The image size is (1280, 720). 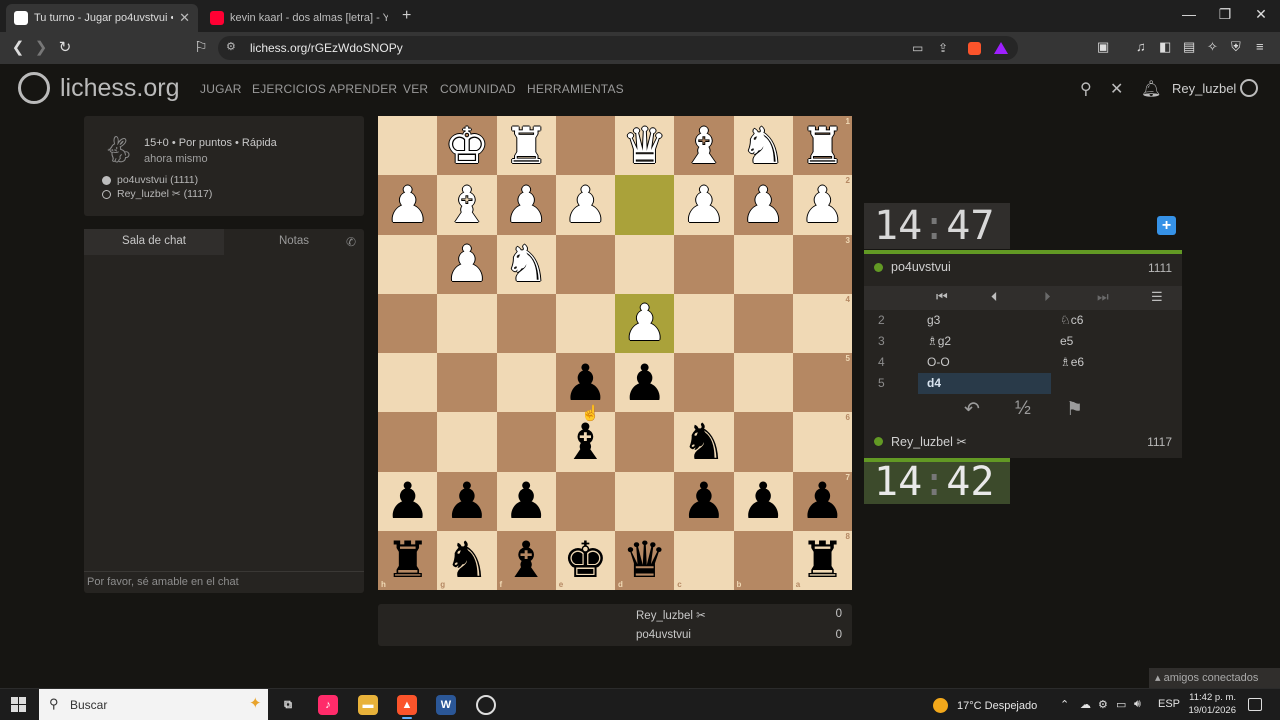 I want to click on brave-rewards-icon, so click(x=1001, y=48).